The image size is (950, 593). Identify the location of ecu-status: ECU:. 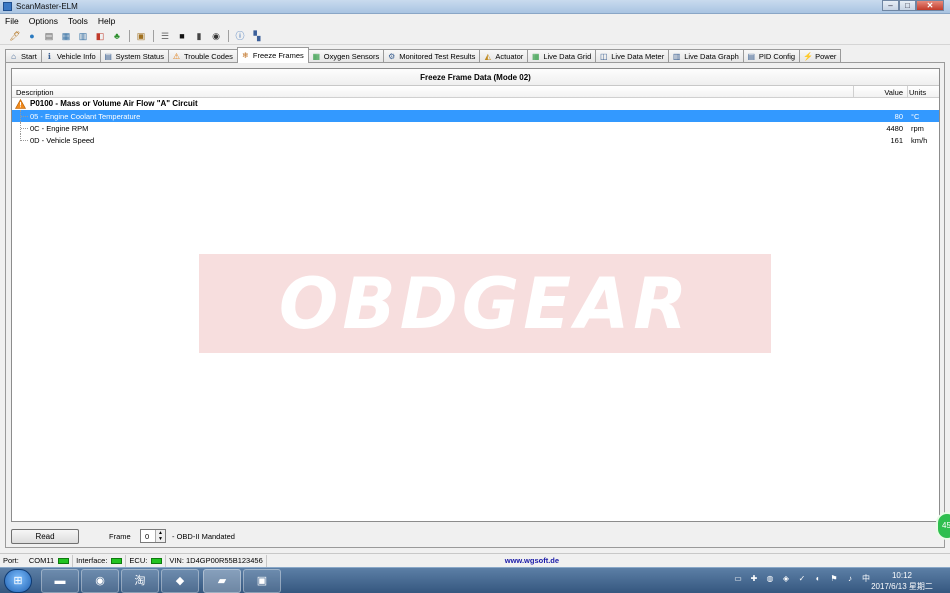
(146, 560).